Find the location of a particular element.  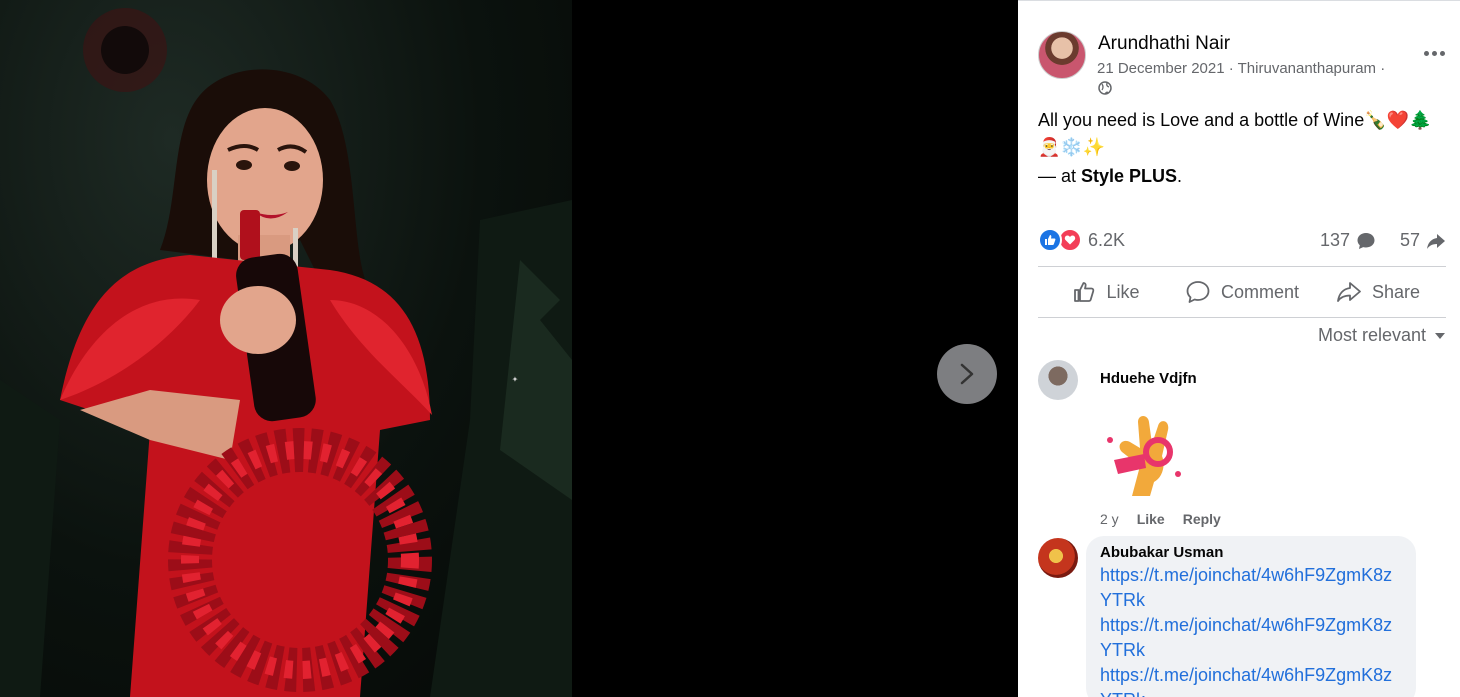

comment-time: 2 y is located at coordinates (1109, 519).